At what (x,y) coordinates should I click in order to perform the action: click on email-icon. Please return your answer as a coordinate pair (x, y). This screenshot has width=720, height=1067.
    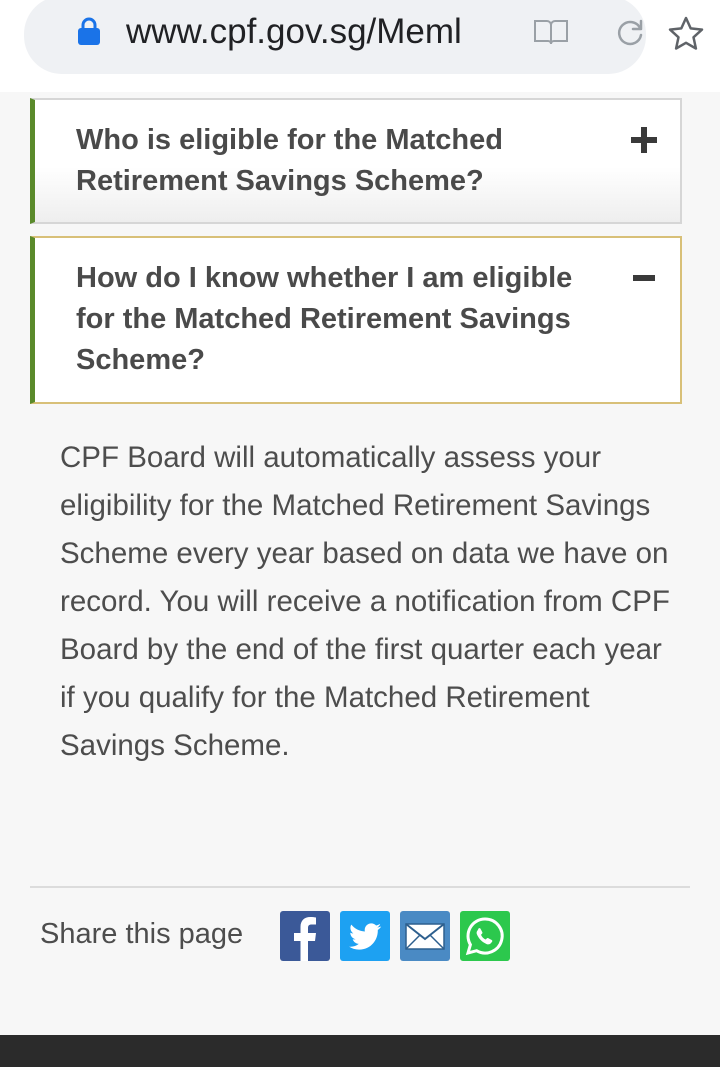
    Looking at the image, I should click on (425, 936).